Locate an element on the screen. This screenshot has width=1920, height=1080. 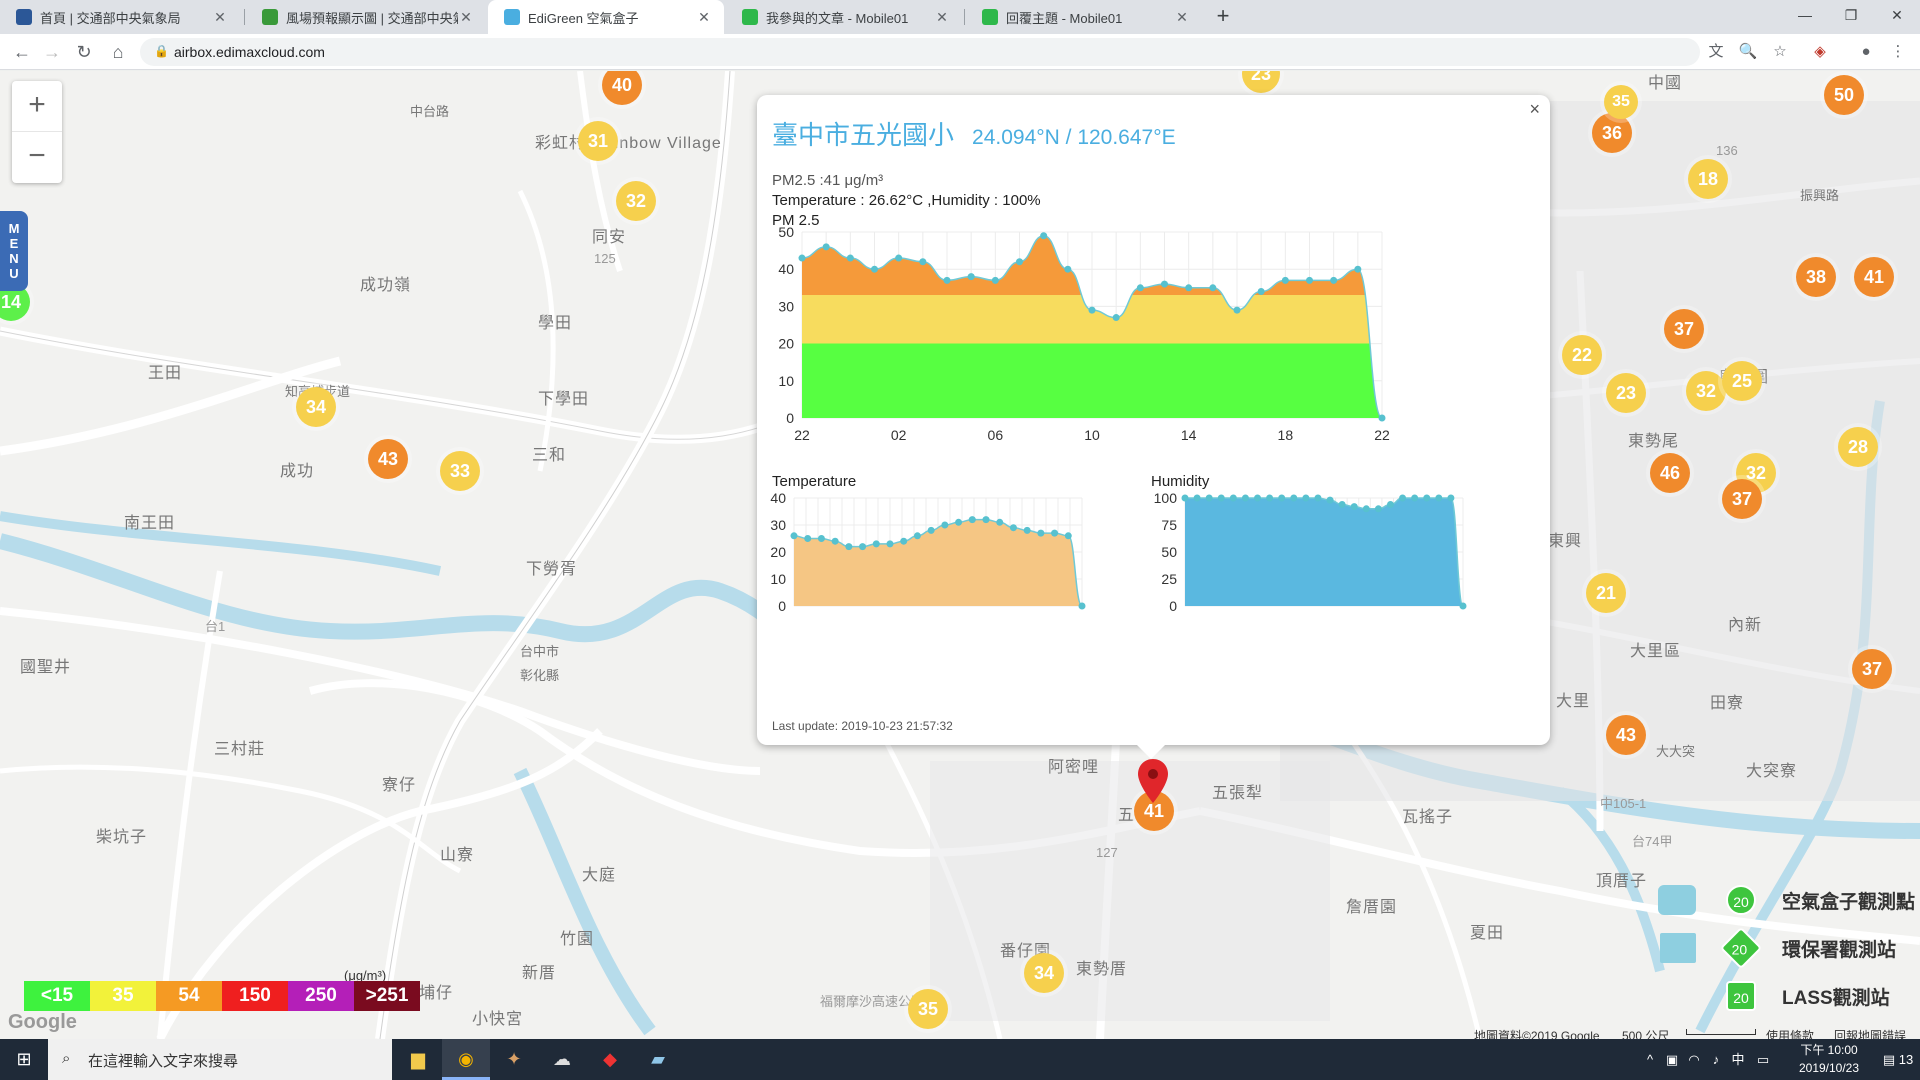
forward-icon: → is located at coordinates (52, 52).